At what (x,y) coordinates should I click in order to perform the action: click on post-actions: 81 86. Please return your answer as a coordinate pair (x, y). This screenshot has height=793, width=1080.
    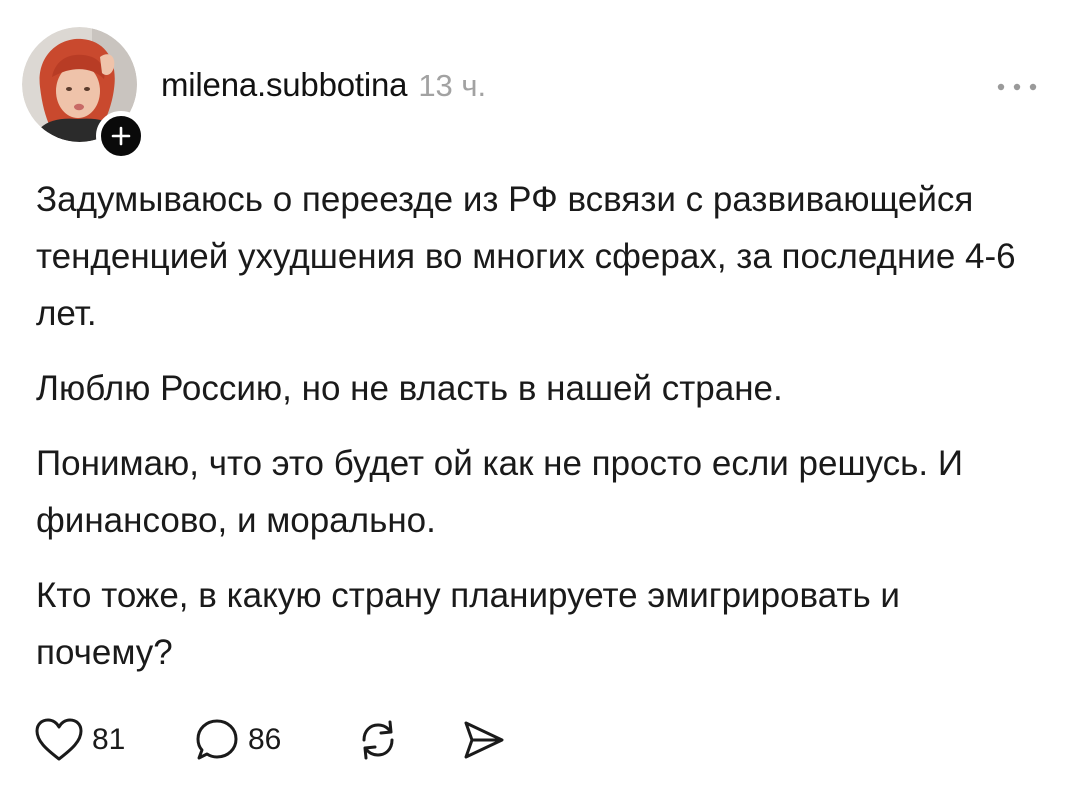
    Looking at the image, I should click on (270, 740).